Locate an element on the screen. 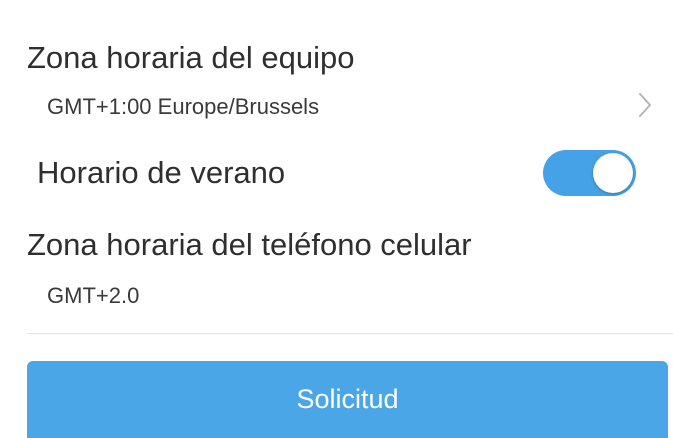 The image size is (673, 438). device-timezone-value: GMT+1:00 Europe/Brussels is located at coordinates (183, 106).